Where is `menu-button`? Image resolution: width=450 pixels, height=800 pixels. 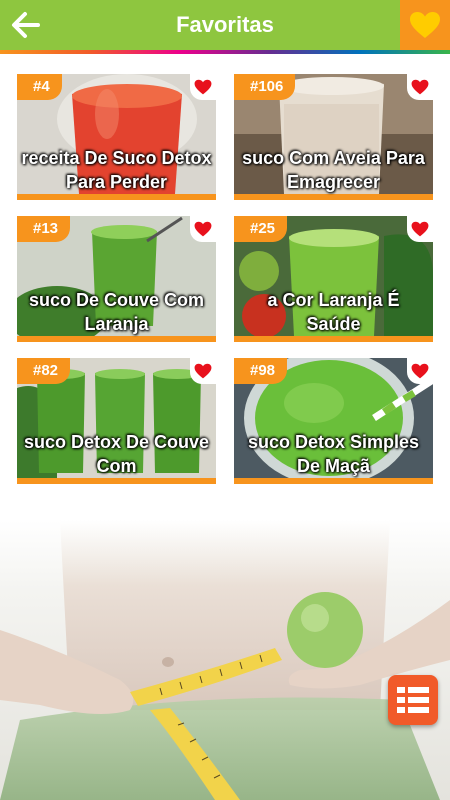 menu-button is located at coordinates (413, 700).